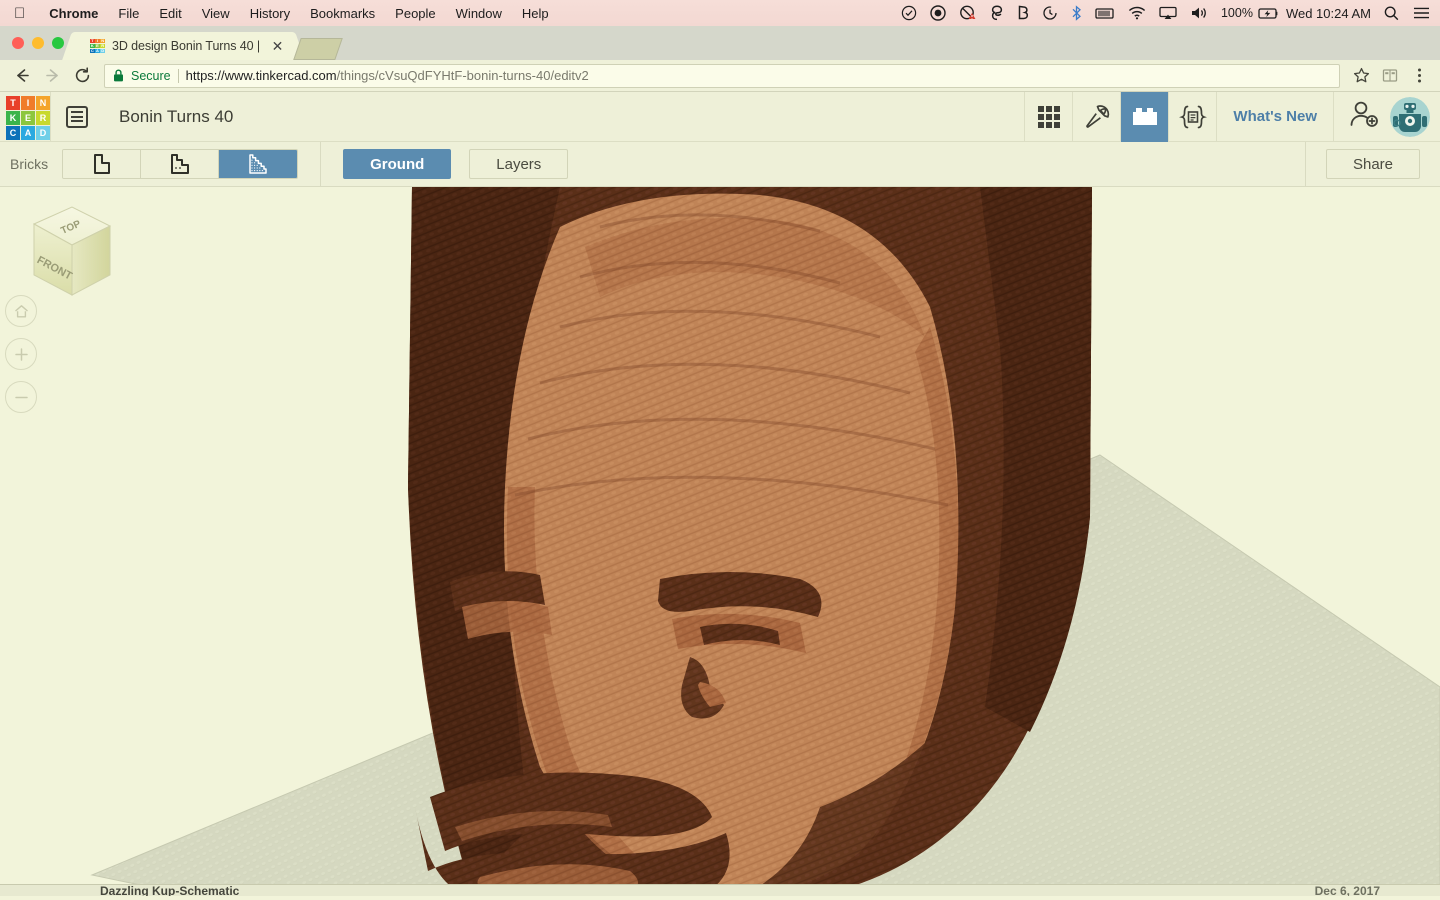 This screenshot has width=1440, height=900. I want to click on back-arrow-icon, so click(22, 76).